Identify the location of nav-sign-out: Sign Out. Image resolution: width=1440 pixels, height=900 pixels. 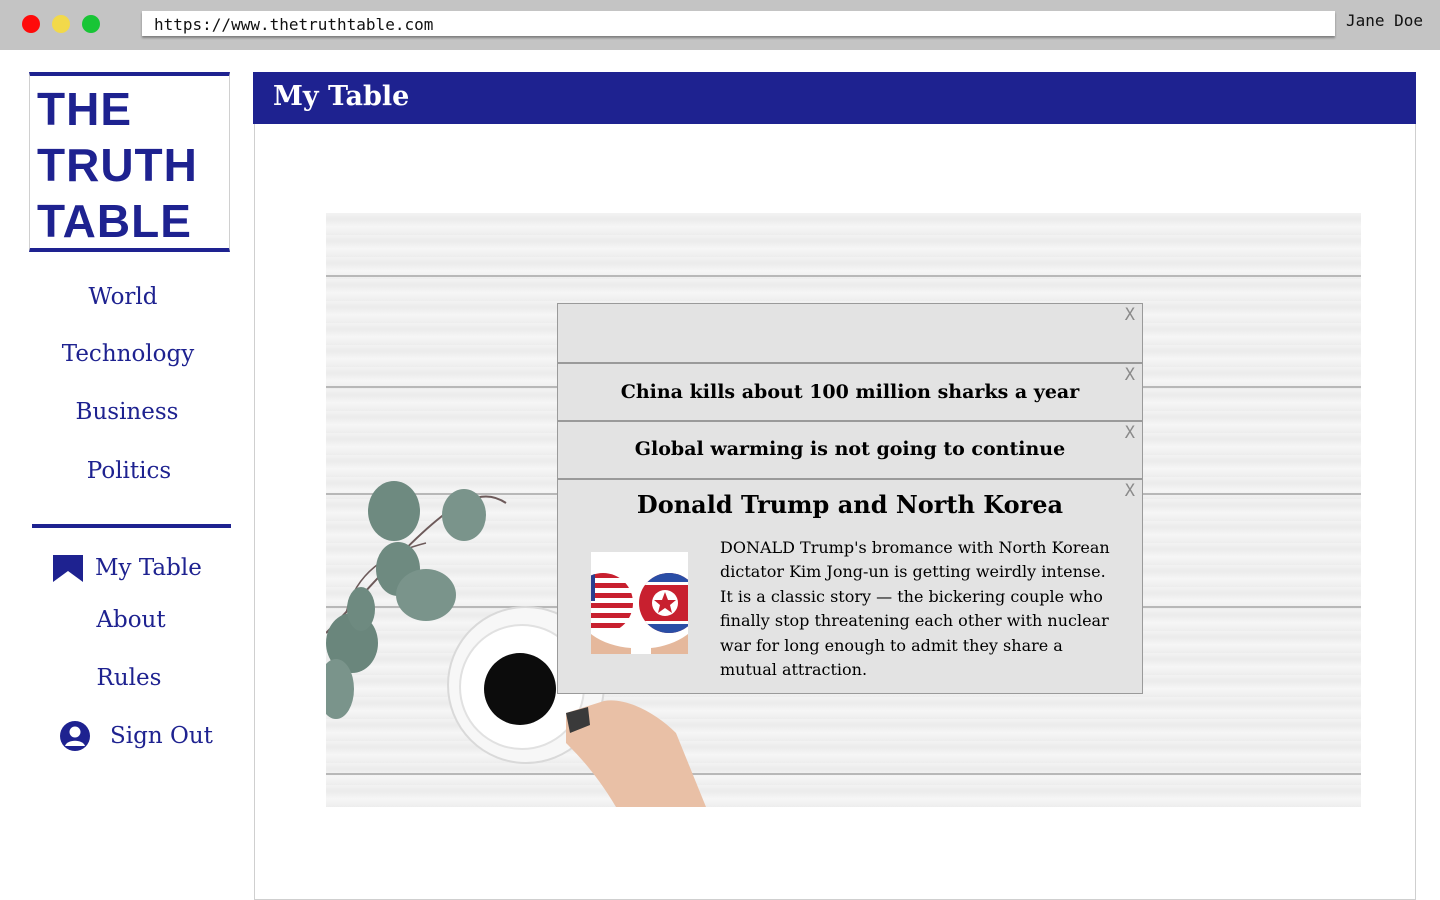
(136, 736).